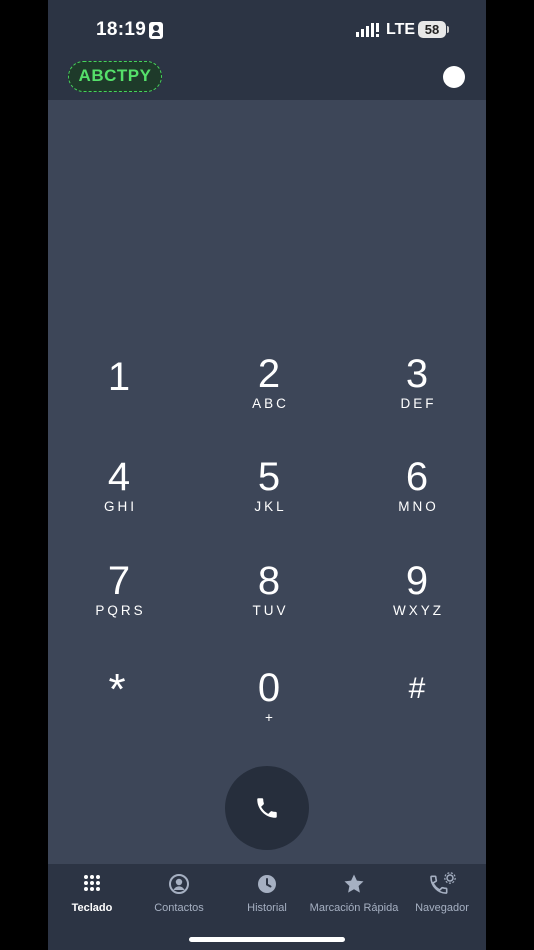 The width and height of the screenshot is (534, 950). I want to click on call-button, so click(267, 808).